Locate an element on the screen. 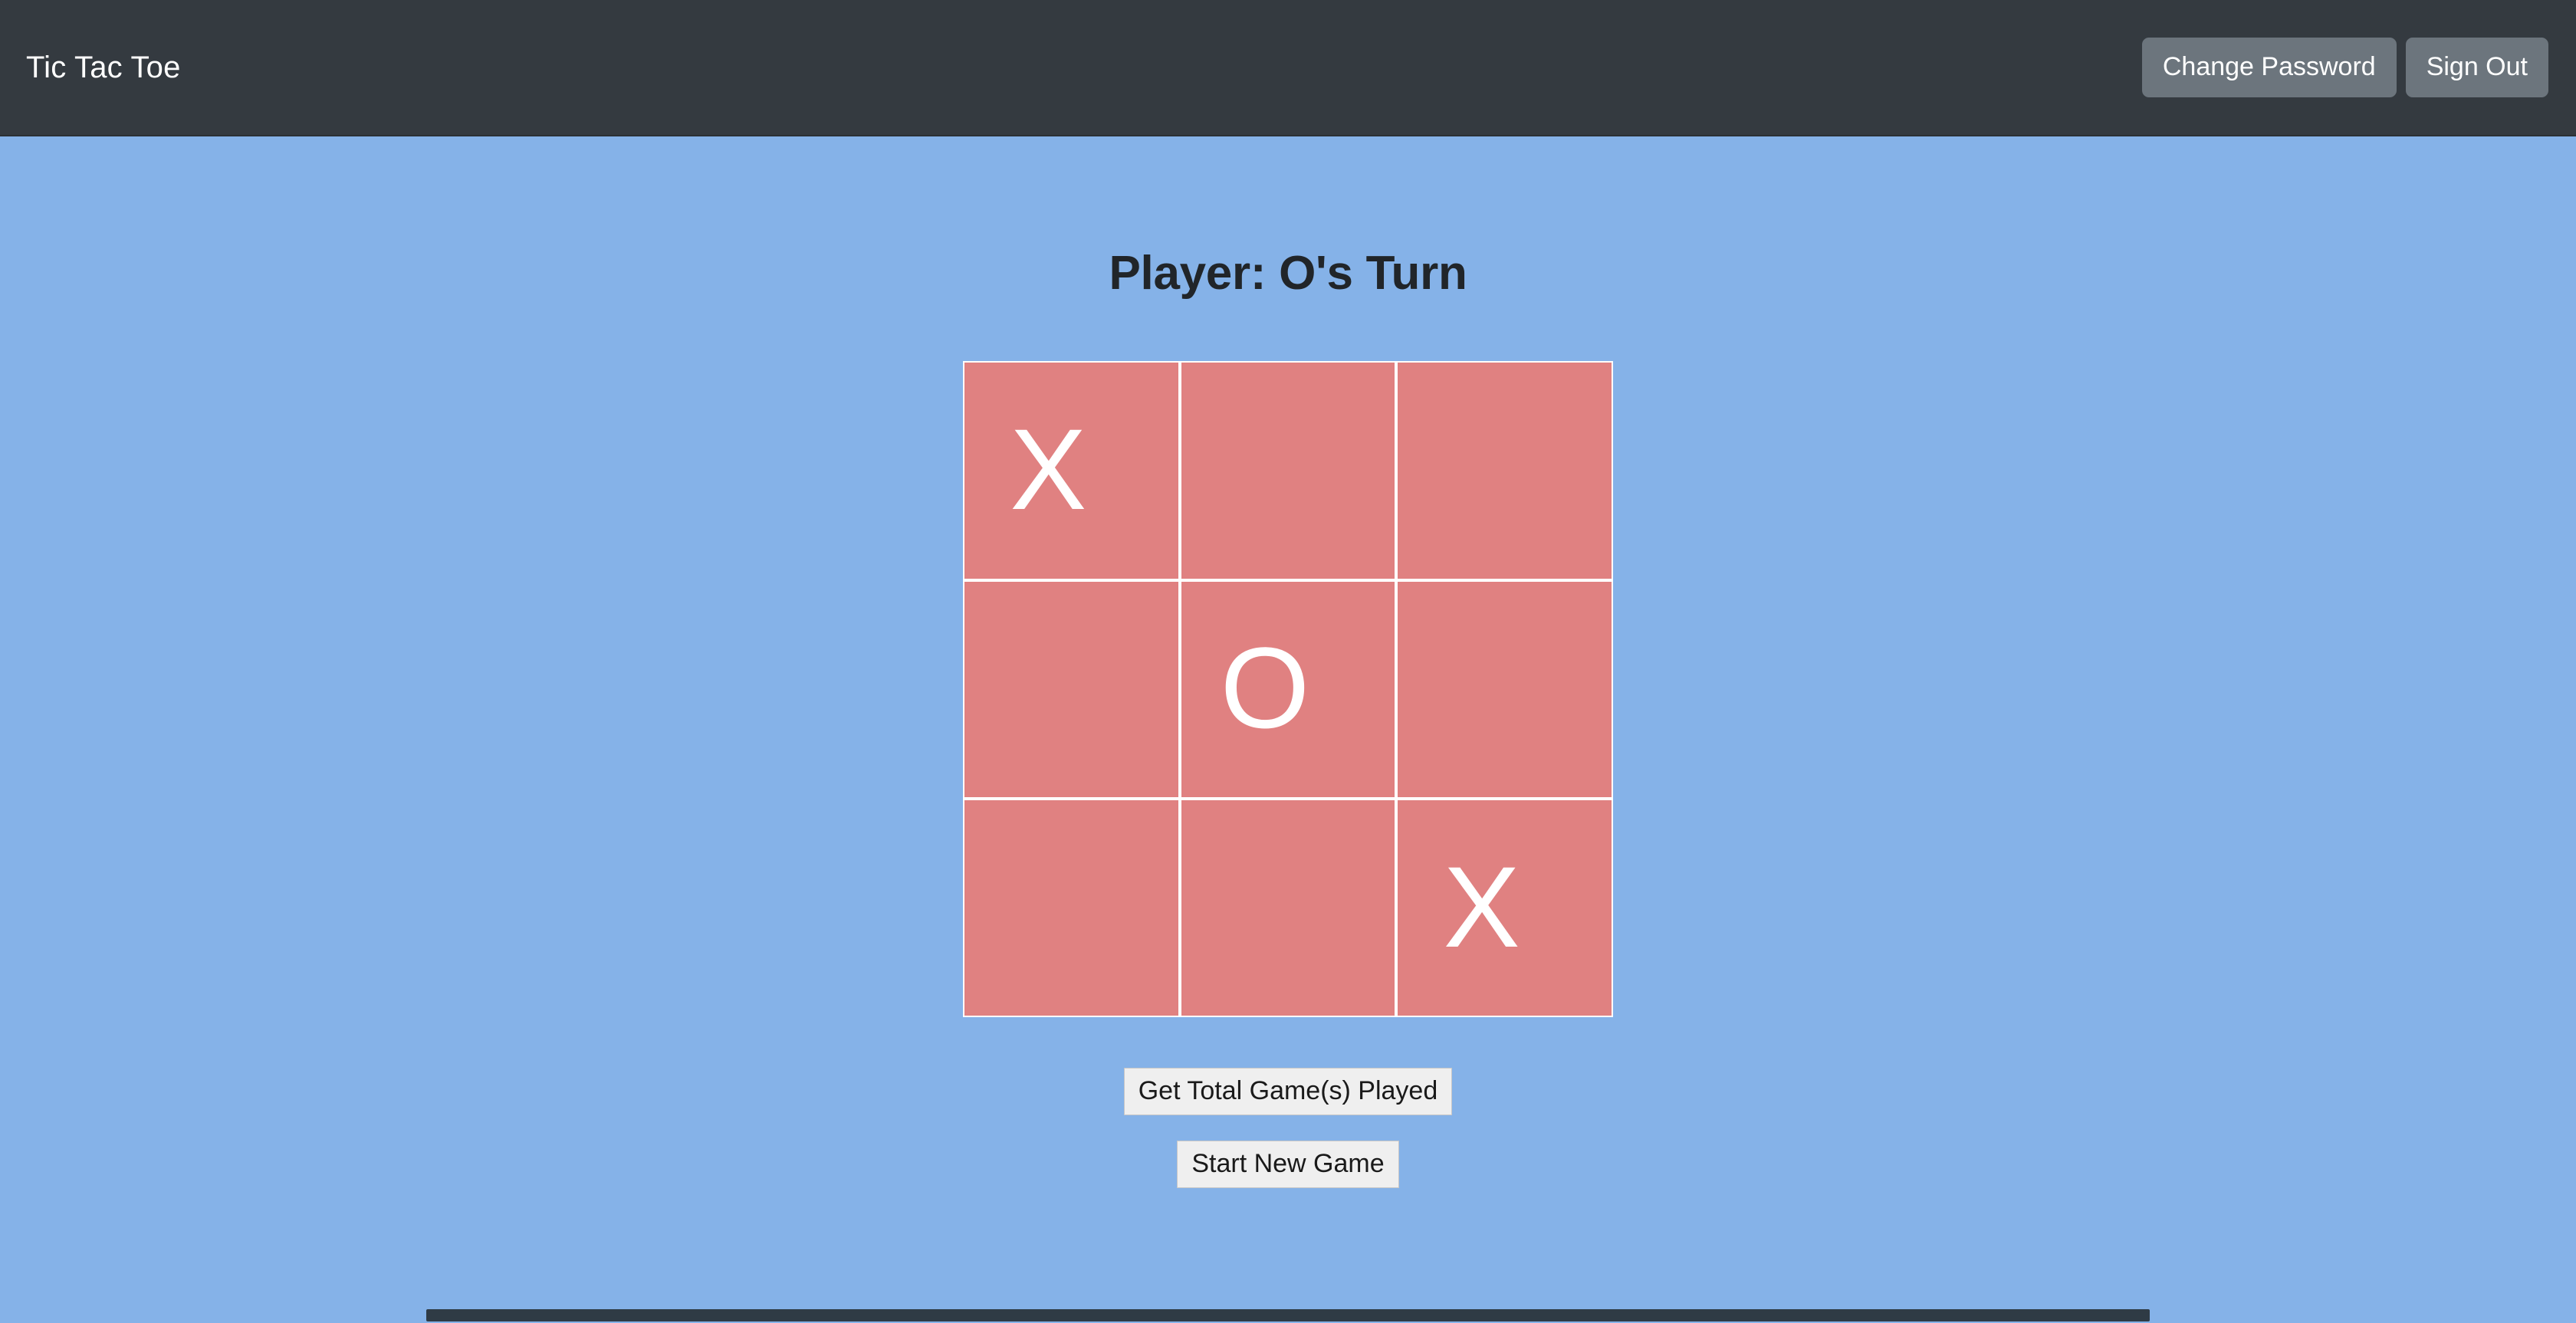 The image size is (2576, 1323). game-actions: Get Total Game(s) Played Start New Game is located at coordinates (1288, 1128).